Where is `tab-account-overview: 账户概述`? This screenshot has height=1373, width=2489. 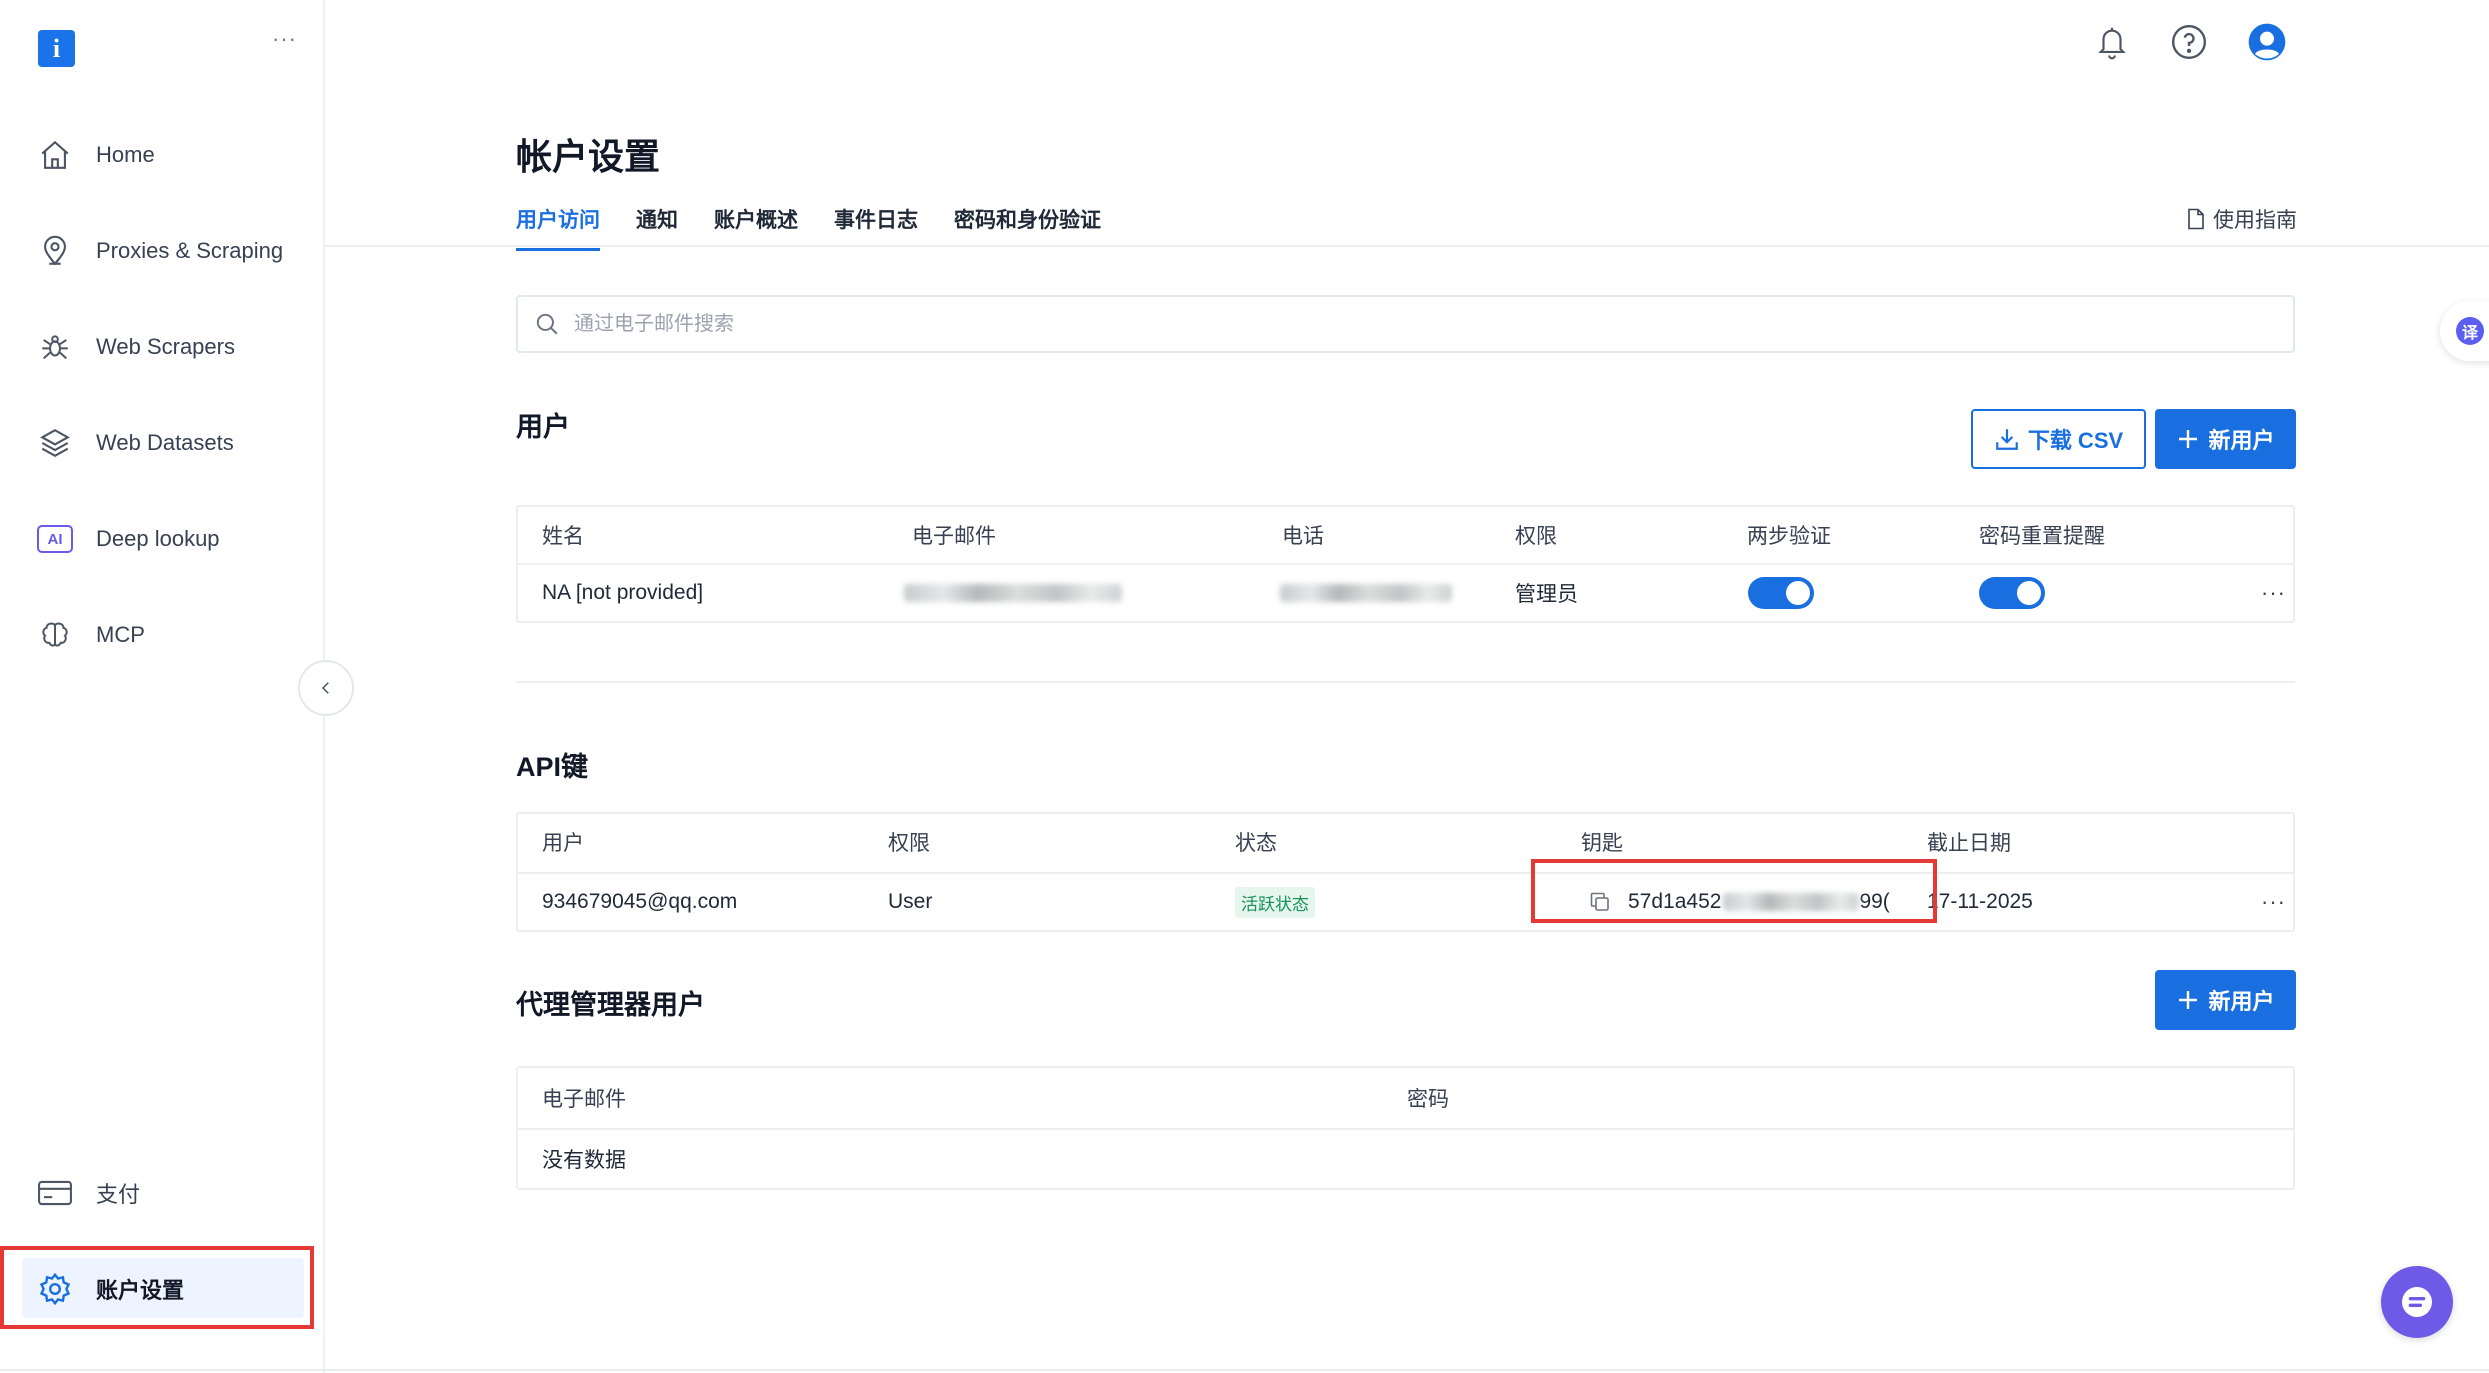 tab-account-overview: 账户概述 is located at coordinates (756, 227).